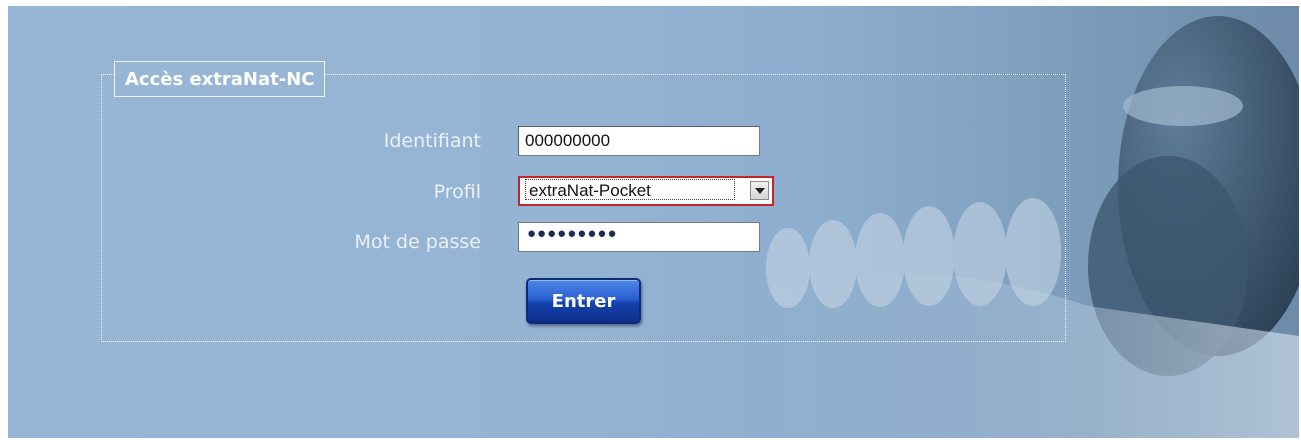  I want to click on profil-select: extraNat-Pocket, so click(646, 191).